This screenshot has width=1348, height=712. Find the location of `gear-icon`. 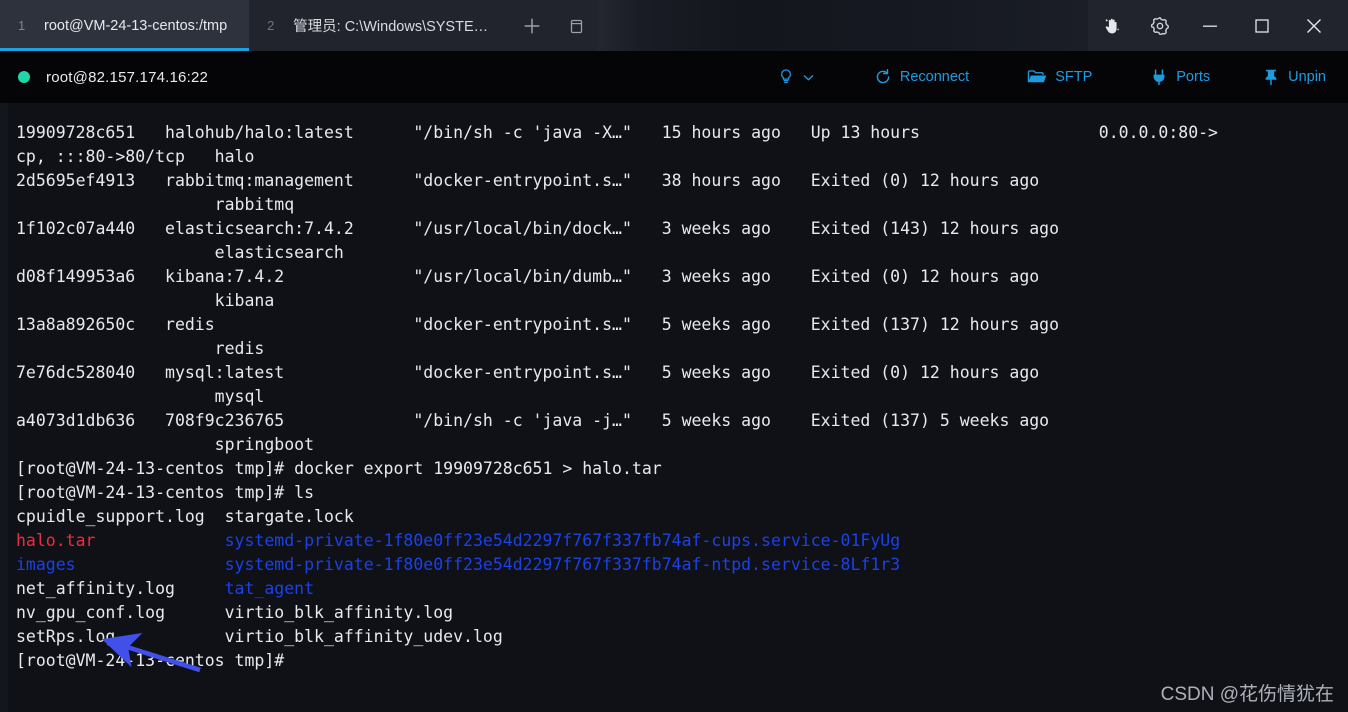

gear-icon is located at coordinates (1160, 26).